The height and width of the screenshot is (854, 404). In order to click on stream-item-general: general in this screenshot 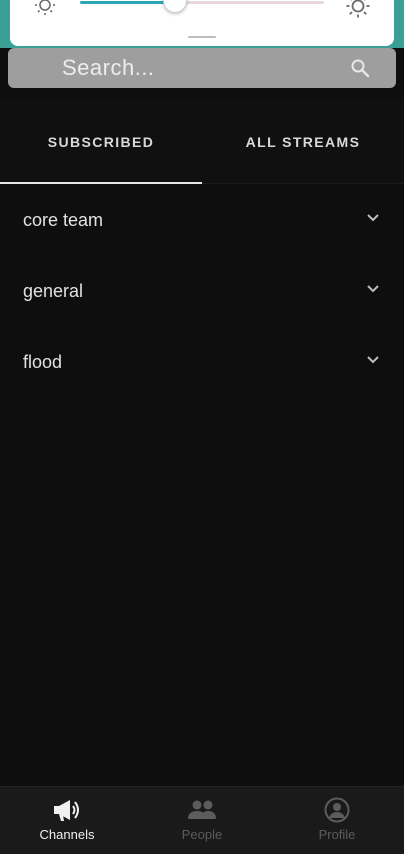, I will do `click(202, 291)`.